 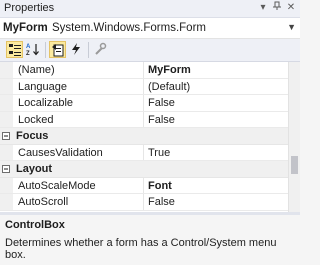 I want to click on property-name: Locked, so click(x=36, y=119).